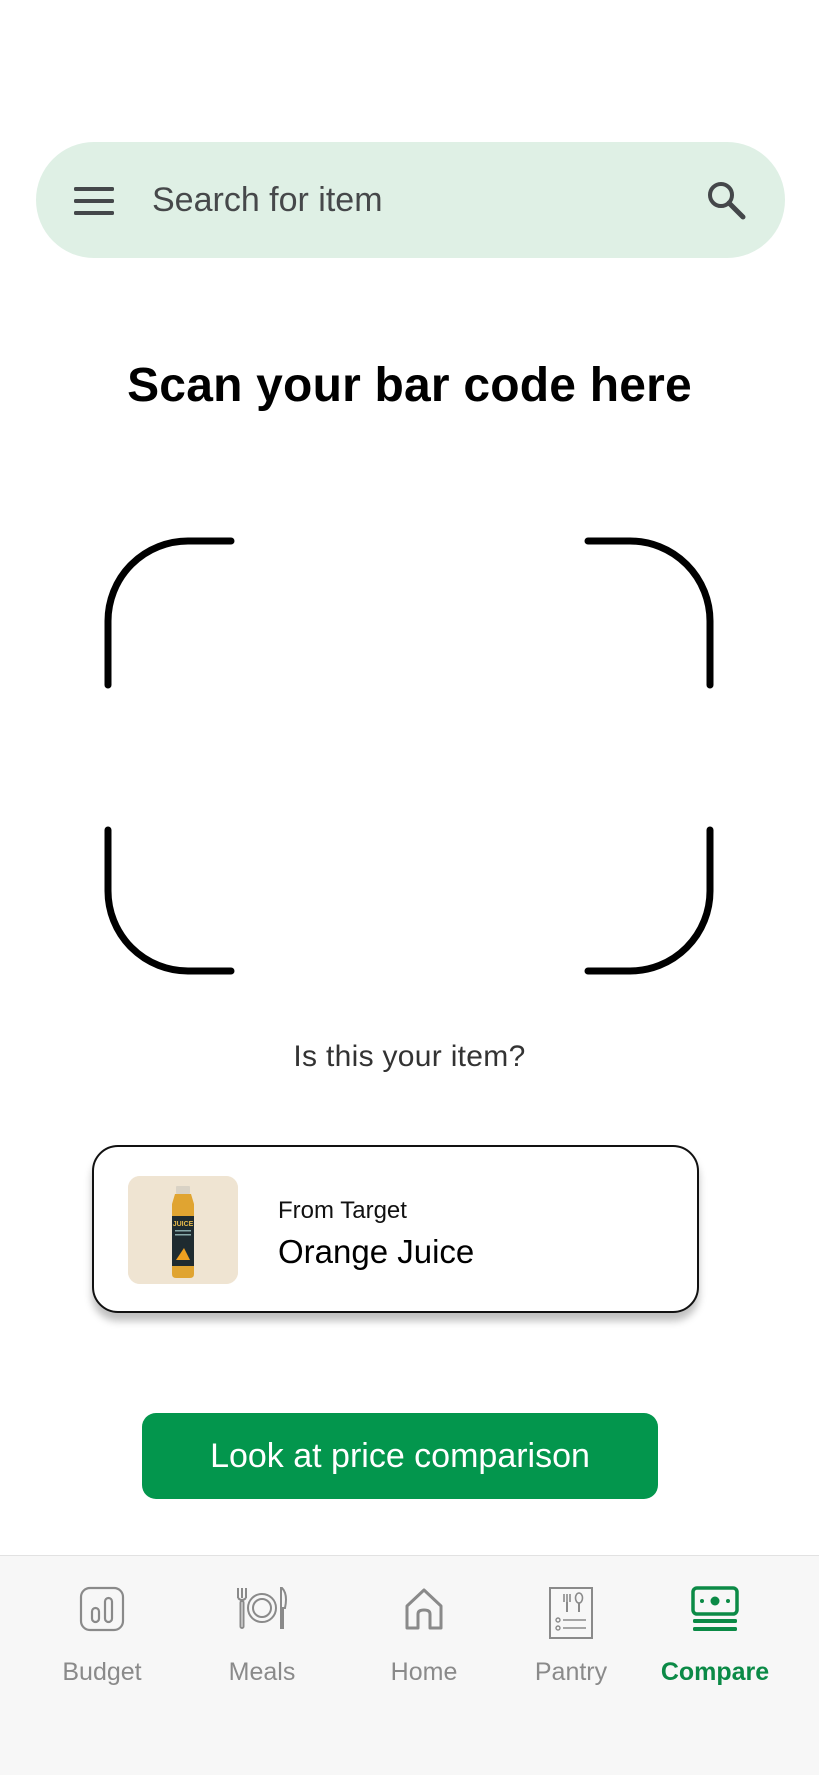 The image size is (819, 1775). I want to click on product-source: From Target, so click(342, 1210).